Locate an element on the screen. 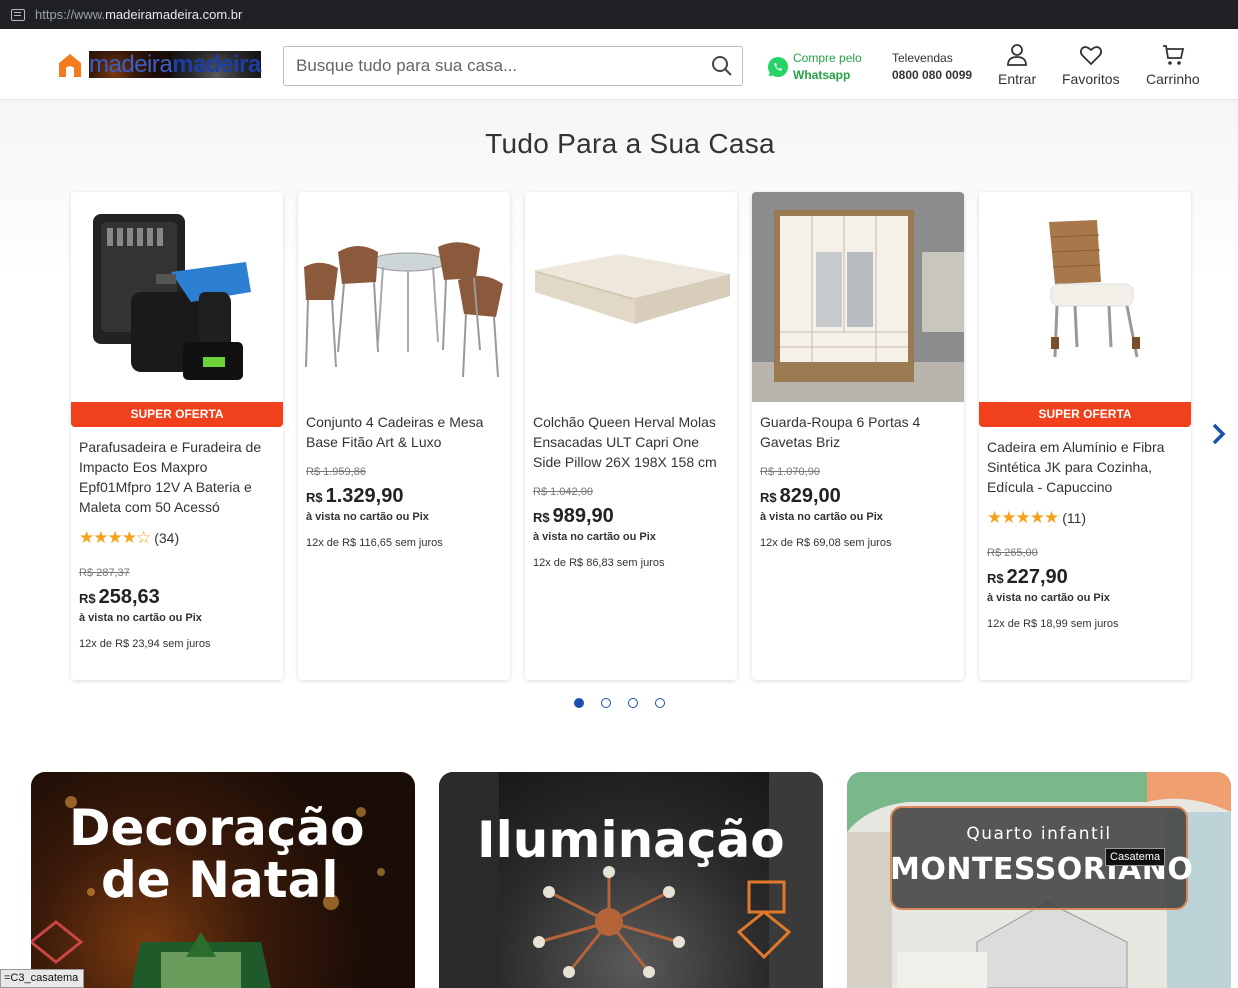 This screenshot has width=1238, height=988. old-price: R$ 1.042,00 is located at coordinates (563, 492).